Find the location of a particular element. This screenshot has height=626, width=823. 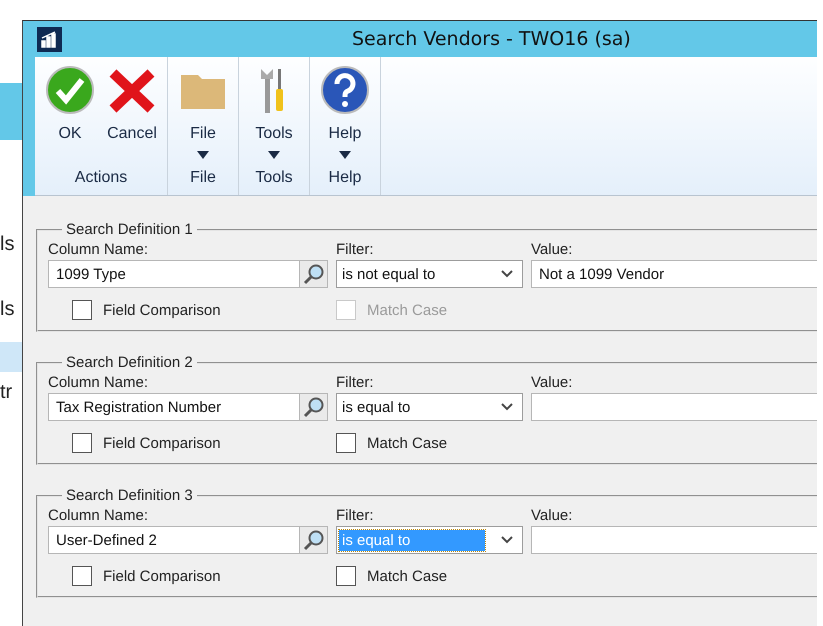

window-title: Search Vendors - TWO16 (sa) is located at coordinates (491, 39).